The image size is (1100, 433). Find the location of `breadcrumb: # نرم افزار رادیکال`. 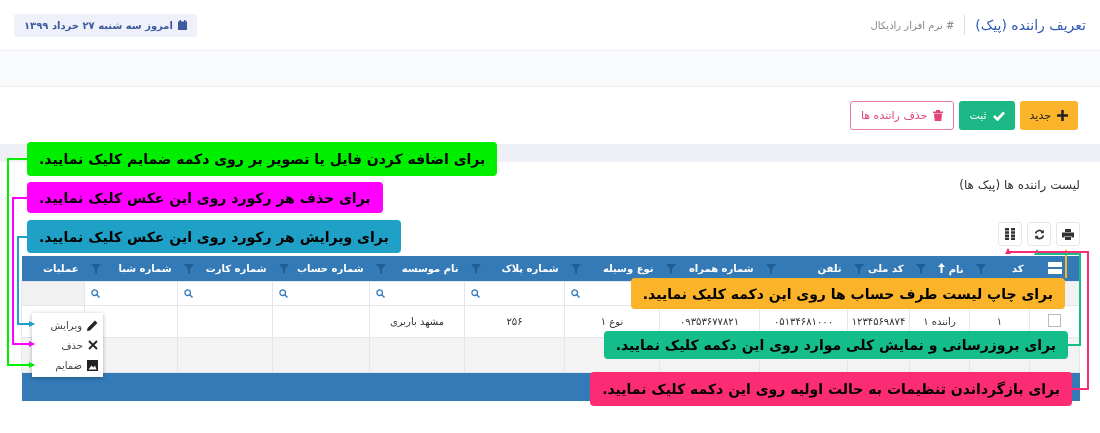

breadcrumb: # نرم افزار رادیکال is located at coordinates (912, 25).